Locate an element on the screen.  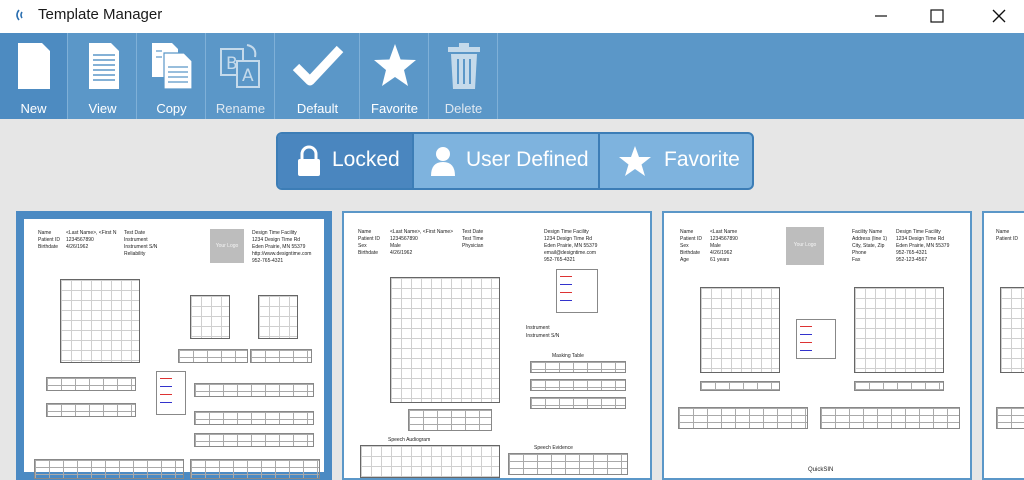
view-document-icon is located at coordinates (104, 66).